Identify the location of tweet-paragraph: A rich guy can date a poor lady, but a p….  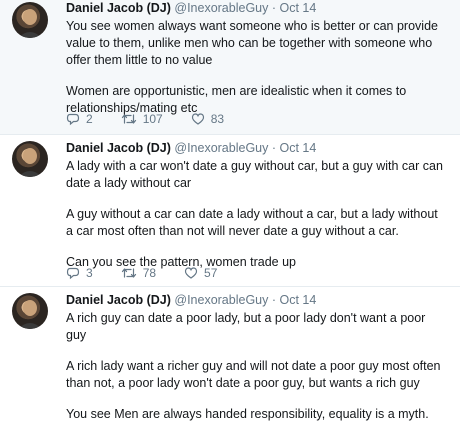
(246, 326).